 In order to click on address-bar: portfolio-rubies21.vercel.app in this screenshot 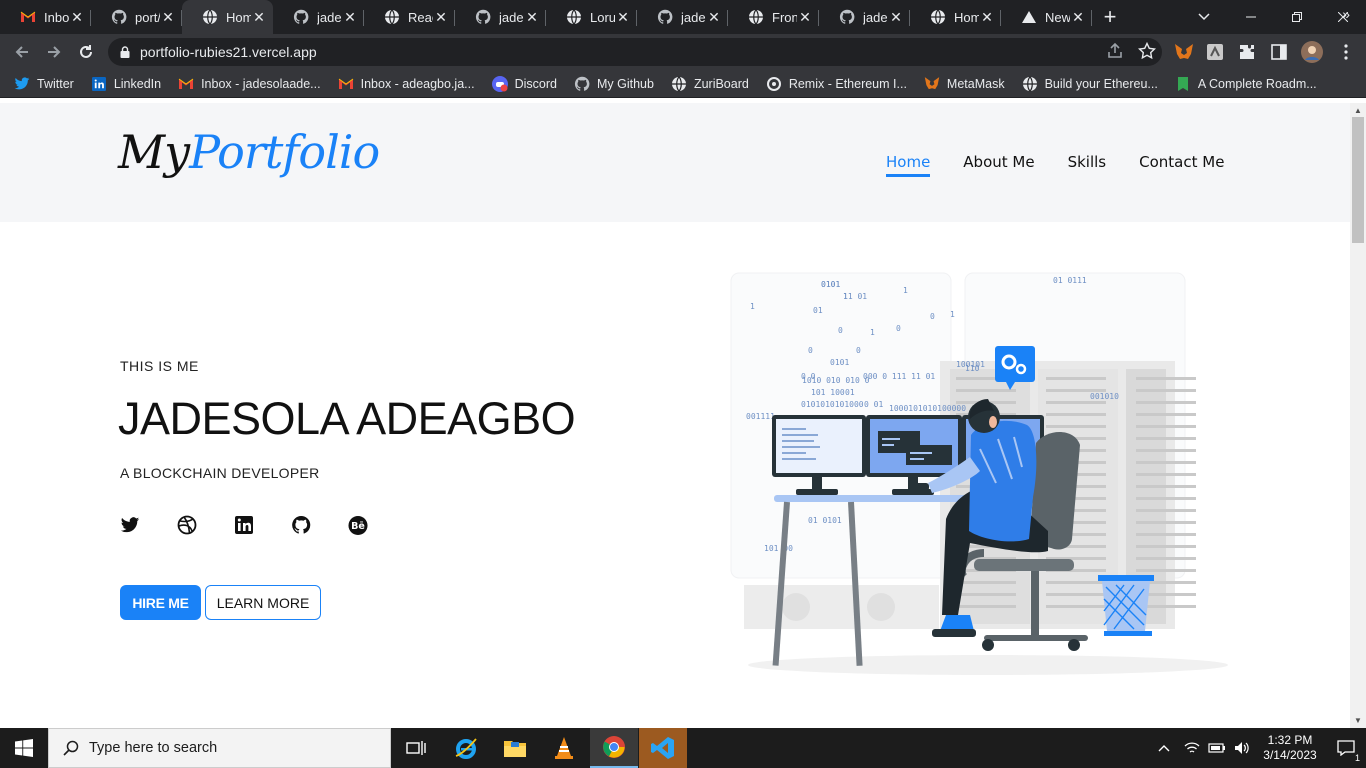, I will do `click(635, 52)`.